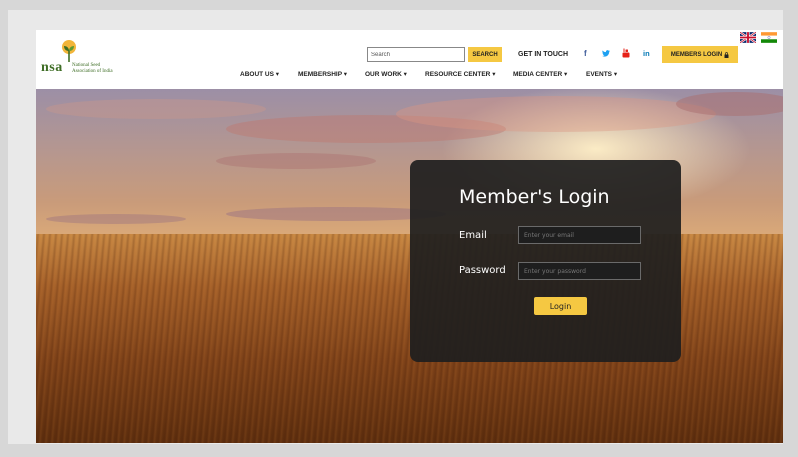 Image resolution: width=798 pixels, height=457 pixels. Describe the element at coordinates (601, 74) in the screenshot. I see `nav-item-events: EVENTS ▾` at that location.